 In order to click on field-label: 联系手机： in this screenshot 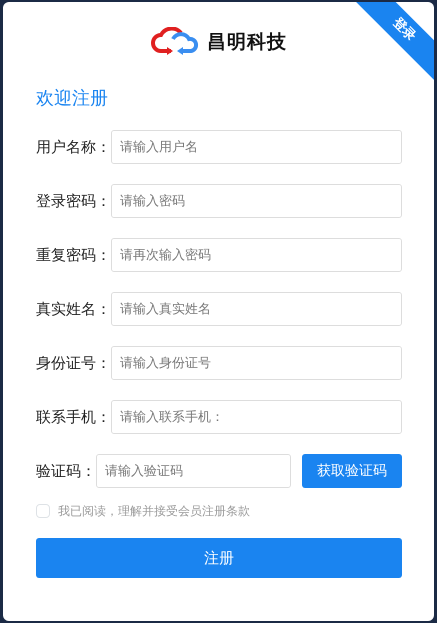, I will do `click(73, 417)`.